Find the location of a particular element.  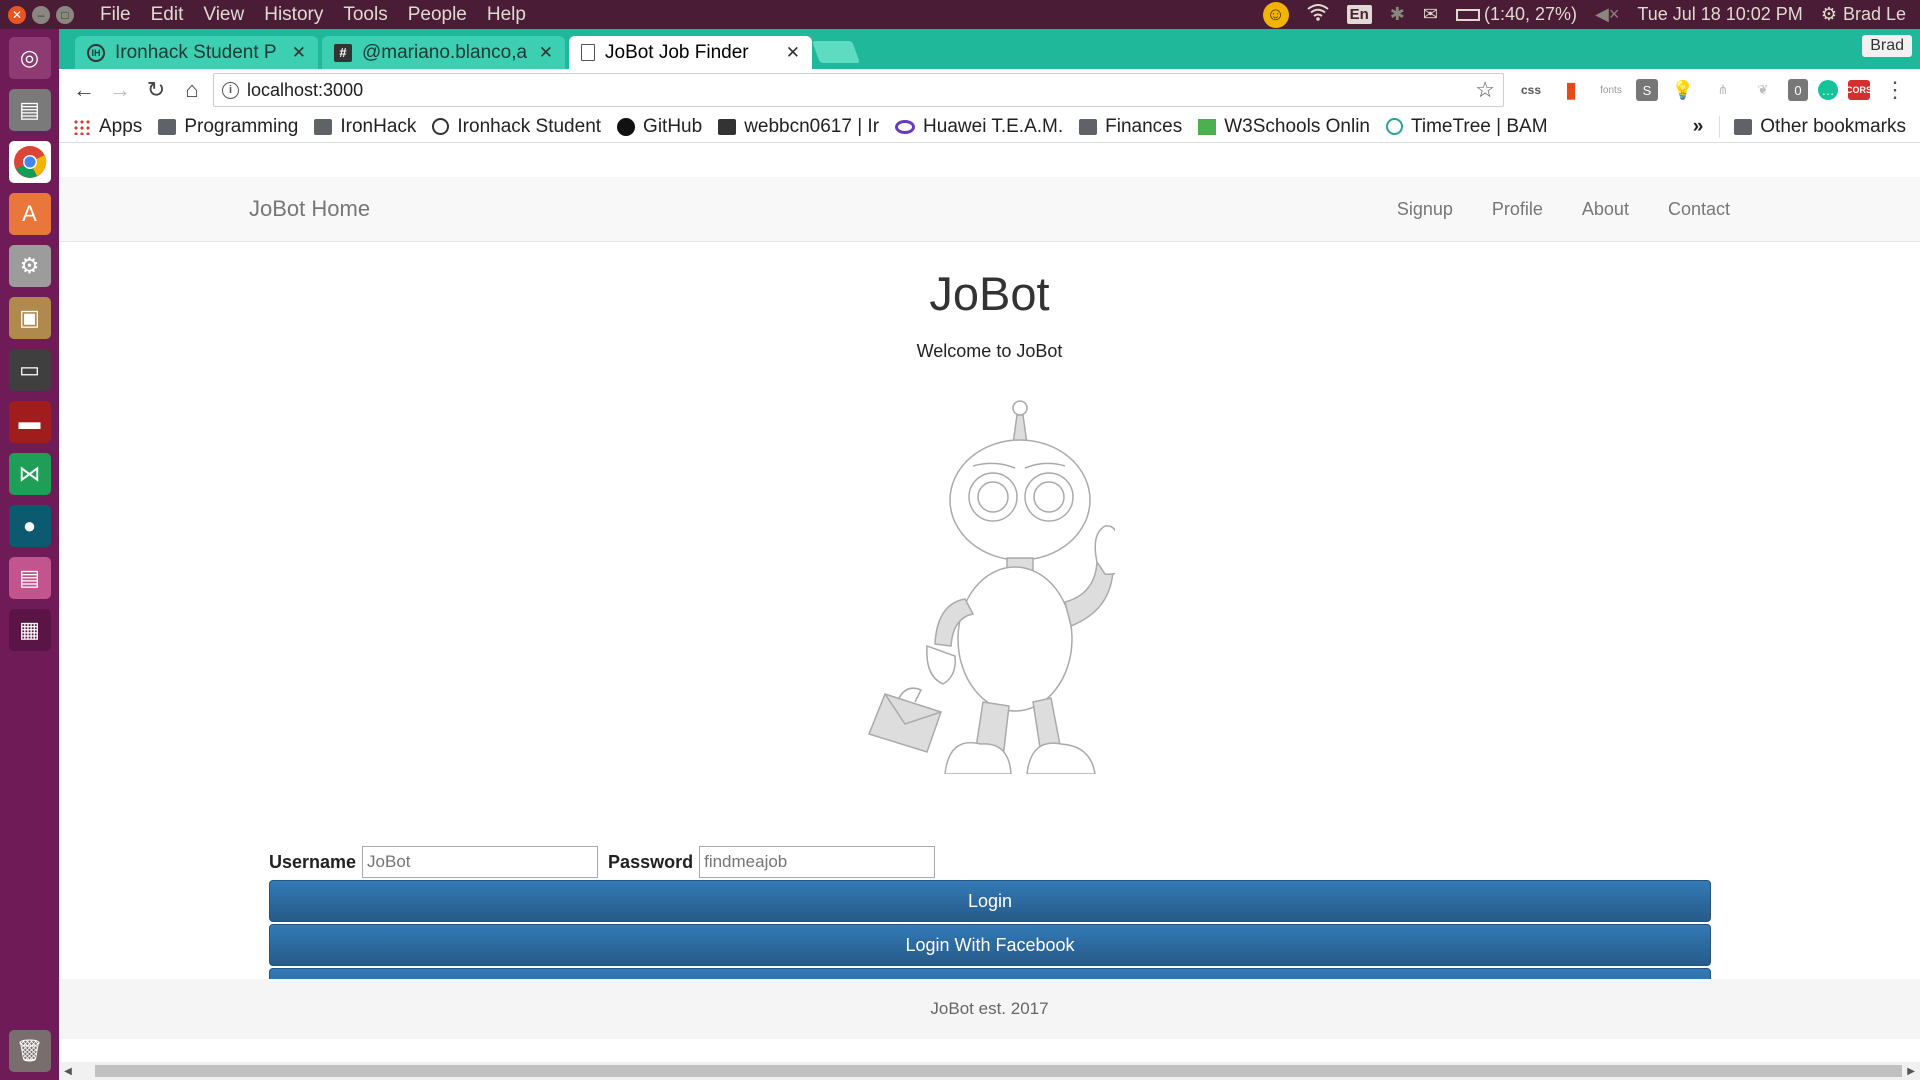

leaf-extension-icon: ❦ is located at coordinates (1763, 90).